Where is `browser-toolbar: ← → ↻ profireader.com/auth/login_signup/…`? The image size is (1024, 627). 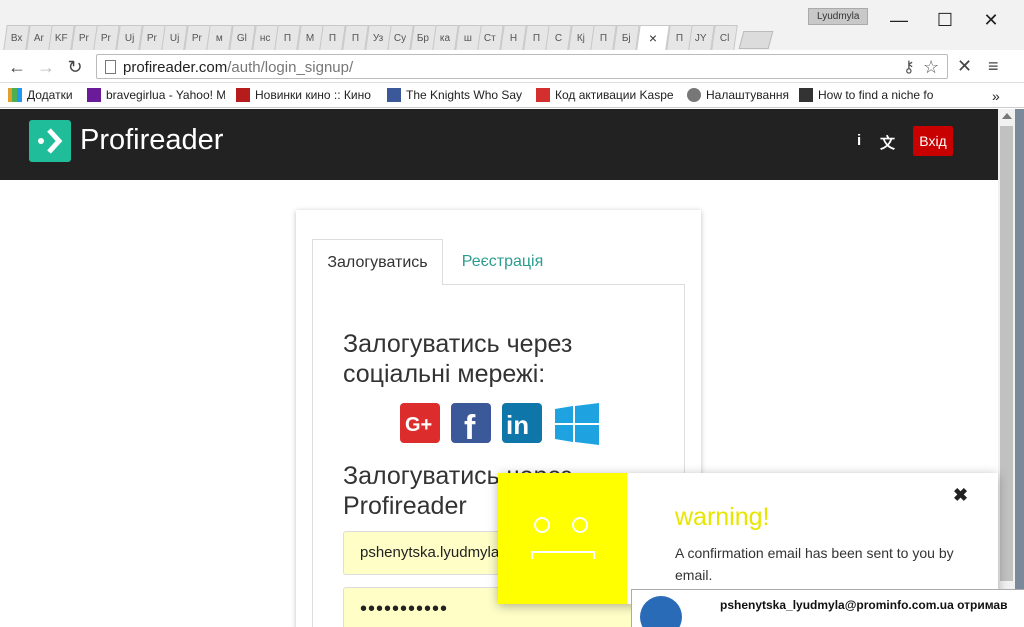 browser-toolbar: ← → ↻ profireader.com/auth/login_signup/… is located at coordinates (512, 66).